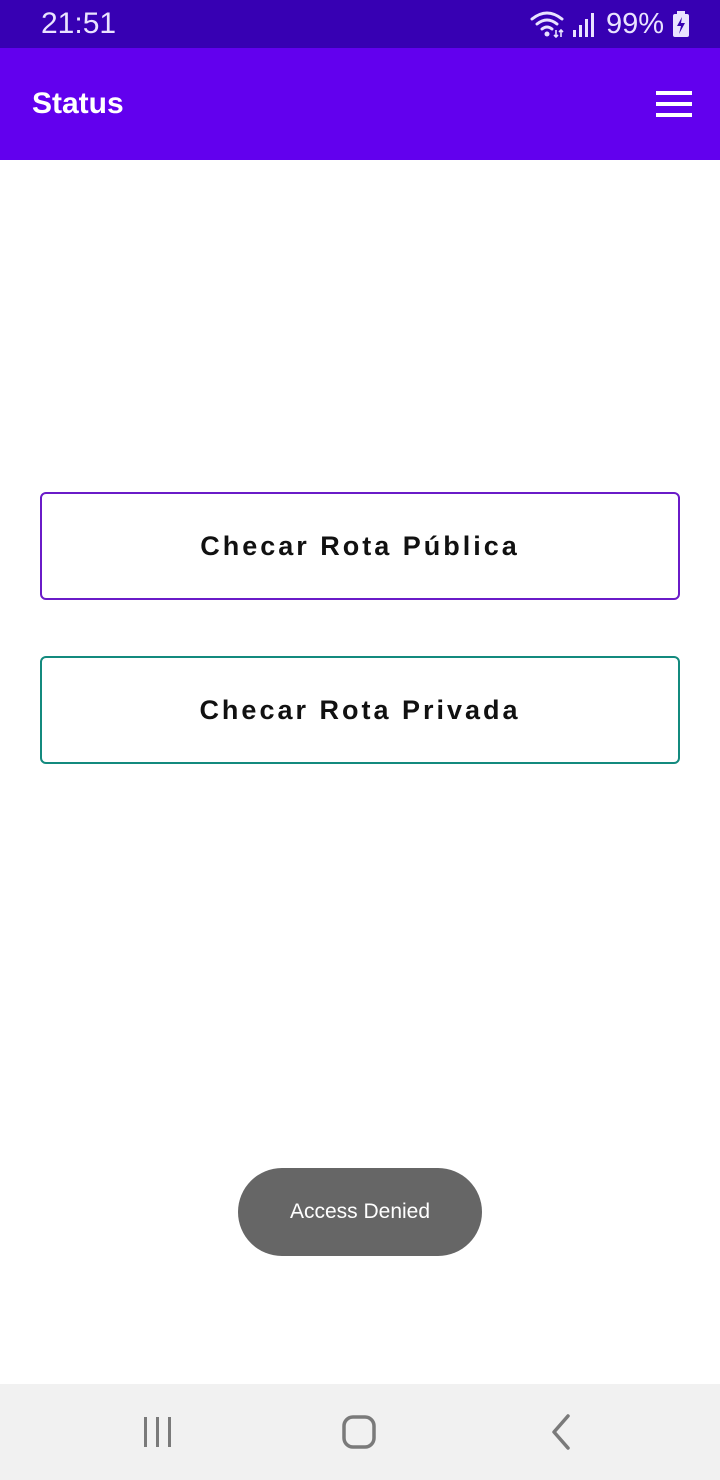 This screenshot has width=720, height=1480. I want to click on toast-text: Access Denied, so click(360, 1211).